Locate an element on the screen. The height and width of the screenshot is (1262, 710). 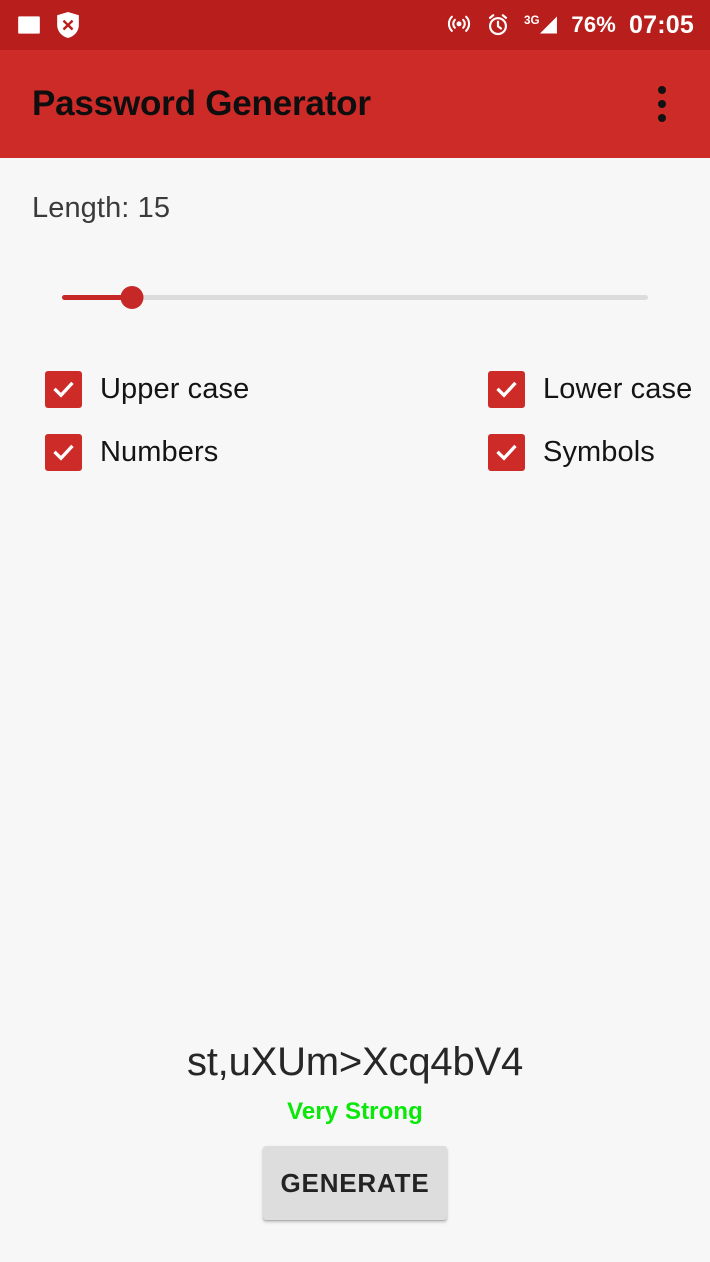
password-length-label: Length: 15 is located at coordinates (101, 208).